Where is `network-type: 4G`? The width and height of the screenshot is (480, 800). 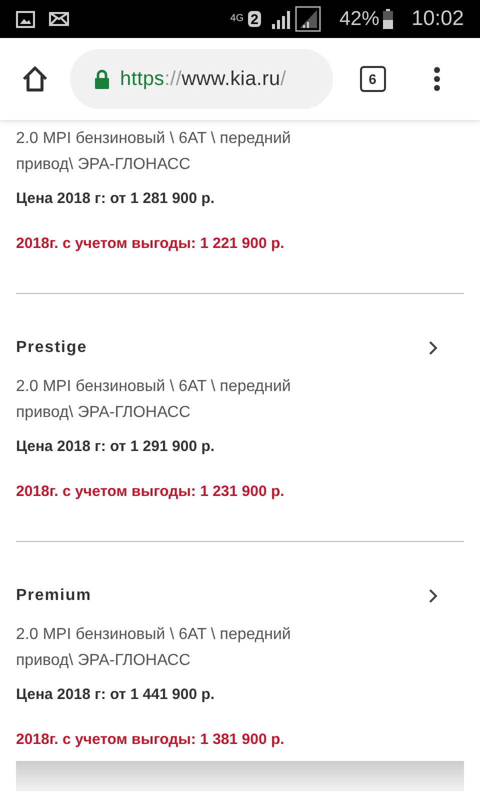
network-type: 4G is located at coordinates (237, 19).